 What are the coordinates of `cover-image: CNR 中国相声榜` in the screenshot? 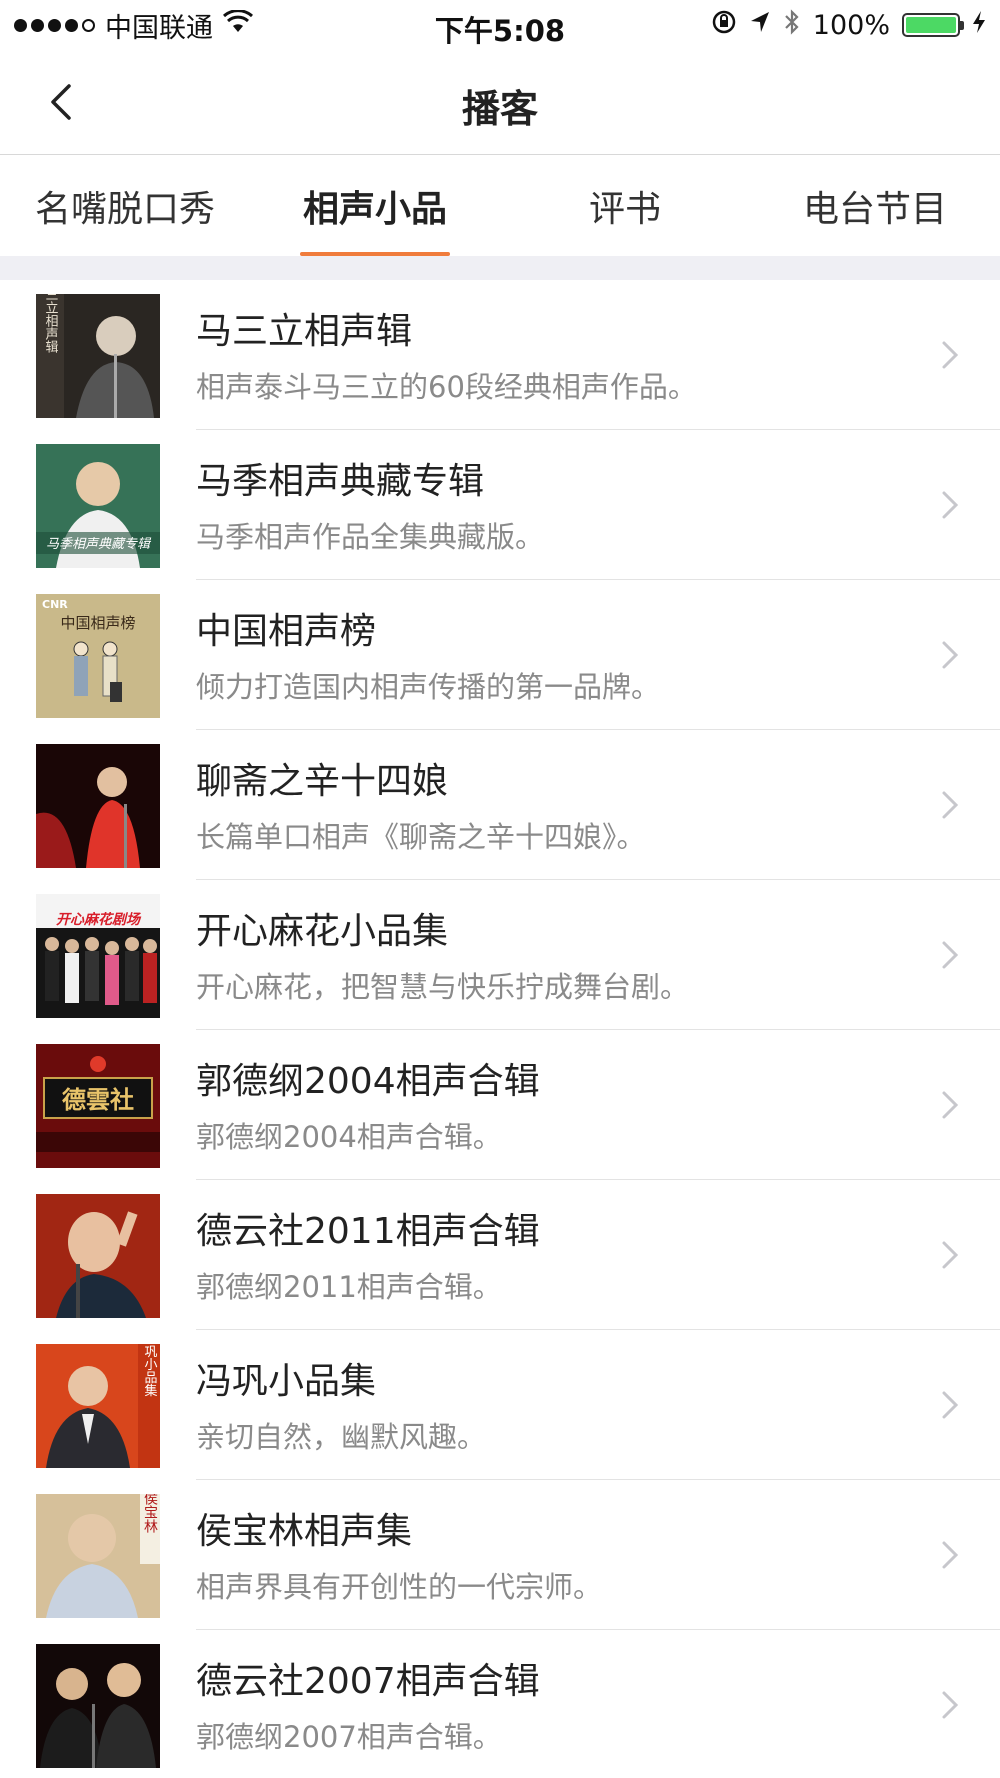 It's located at (98, 656).